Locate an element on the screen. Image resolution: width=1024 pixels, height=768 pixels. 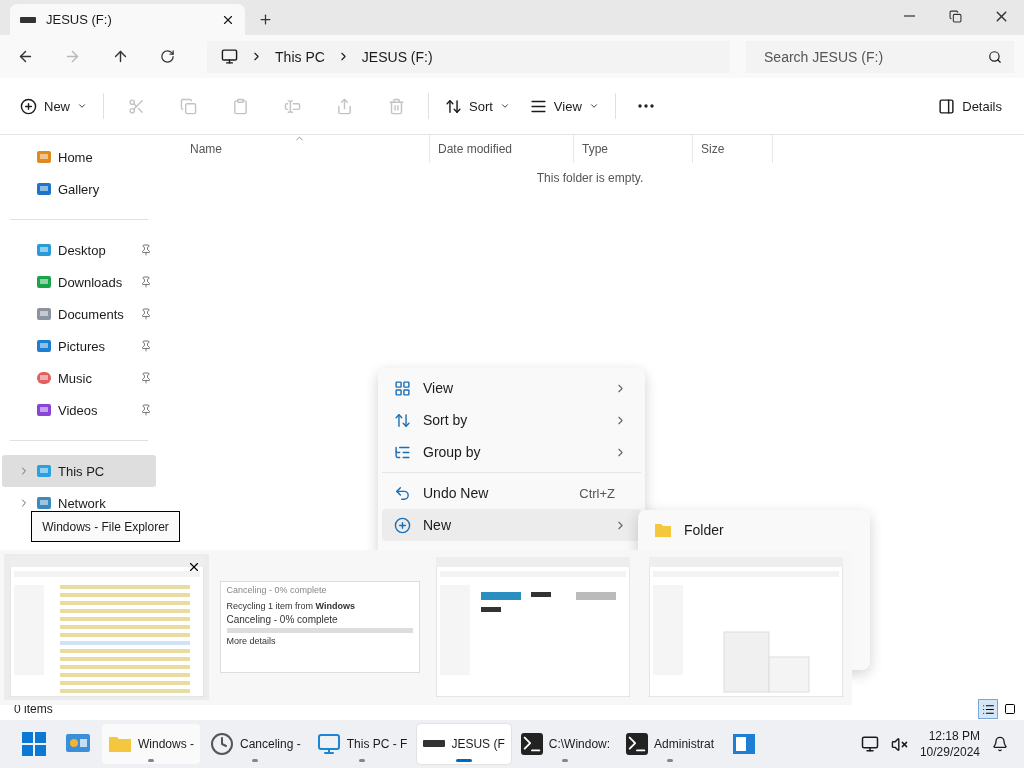
taskbar-button: Windows - is located at coordinates (151, 744).